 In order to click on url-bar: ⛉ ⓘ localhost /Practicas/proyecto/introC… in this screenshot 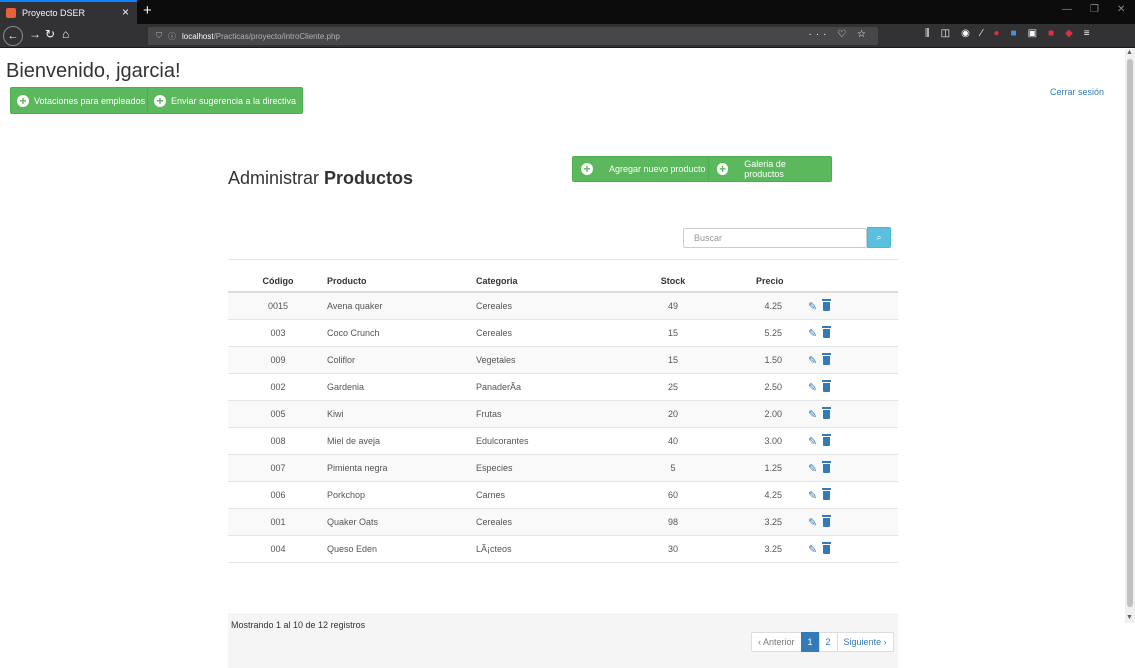, I will do `click(513, 36)`.